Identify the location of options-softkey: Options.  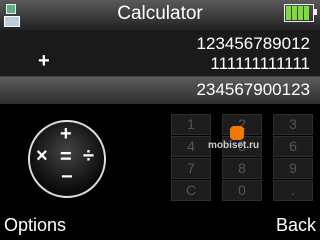
(35, 225).